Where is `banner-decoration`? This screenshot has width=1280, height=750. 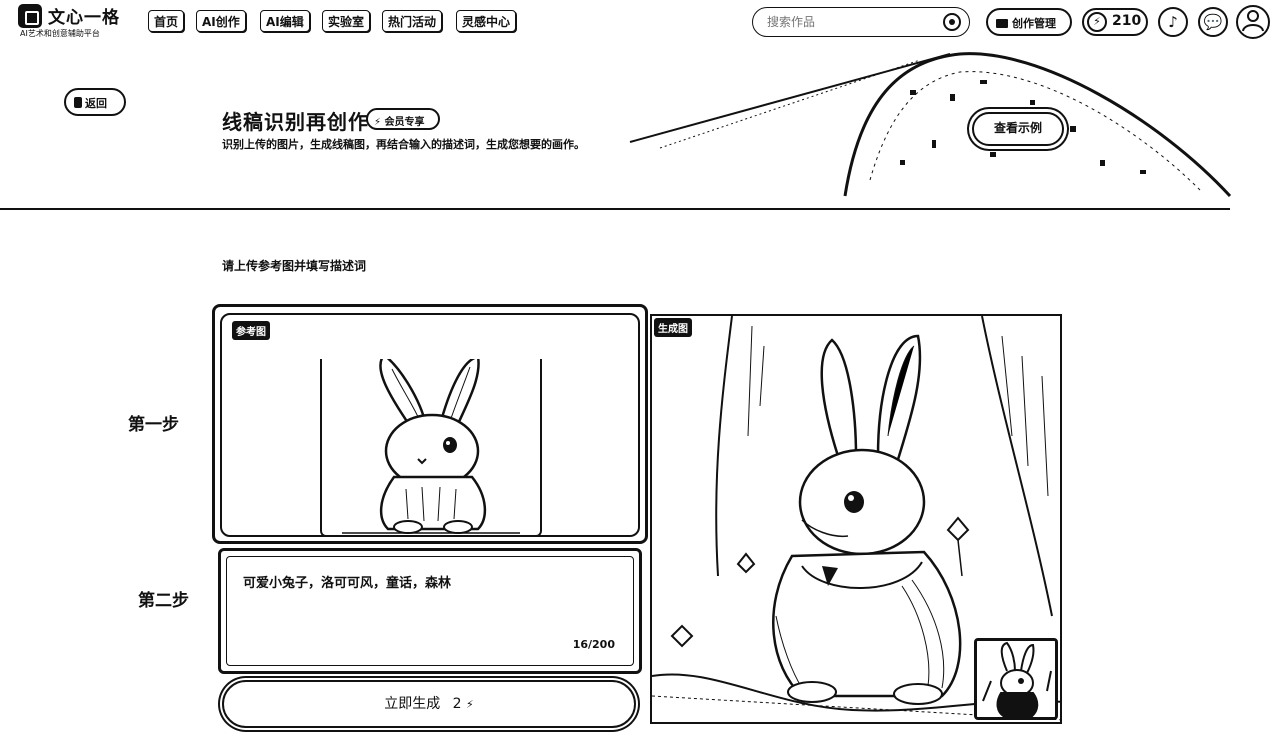
banner-decoration is located at coordinates (930, 125).